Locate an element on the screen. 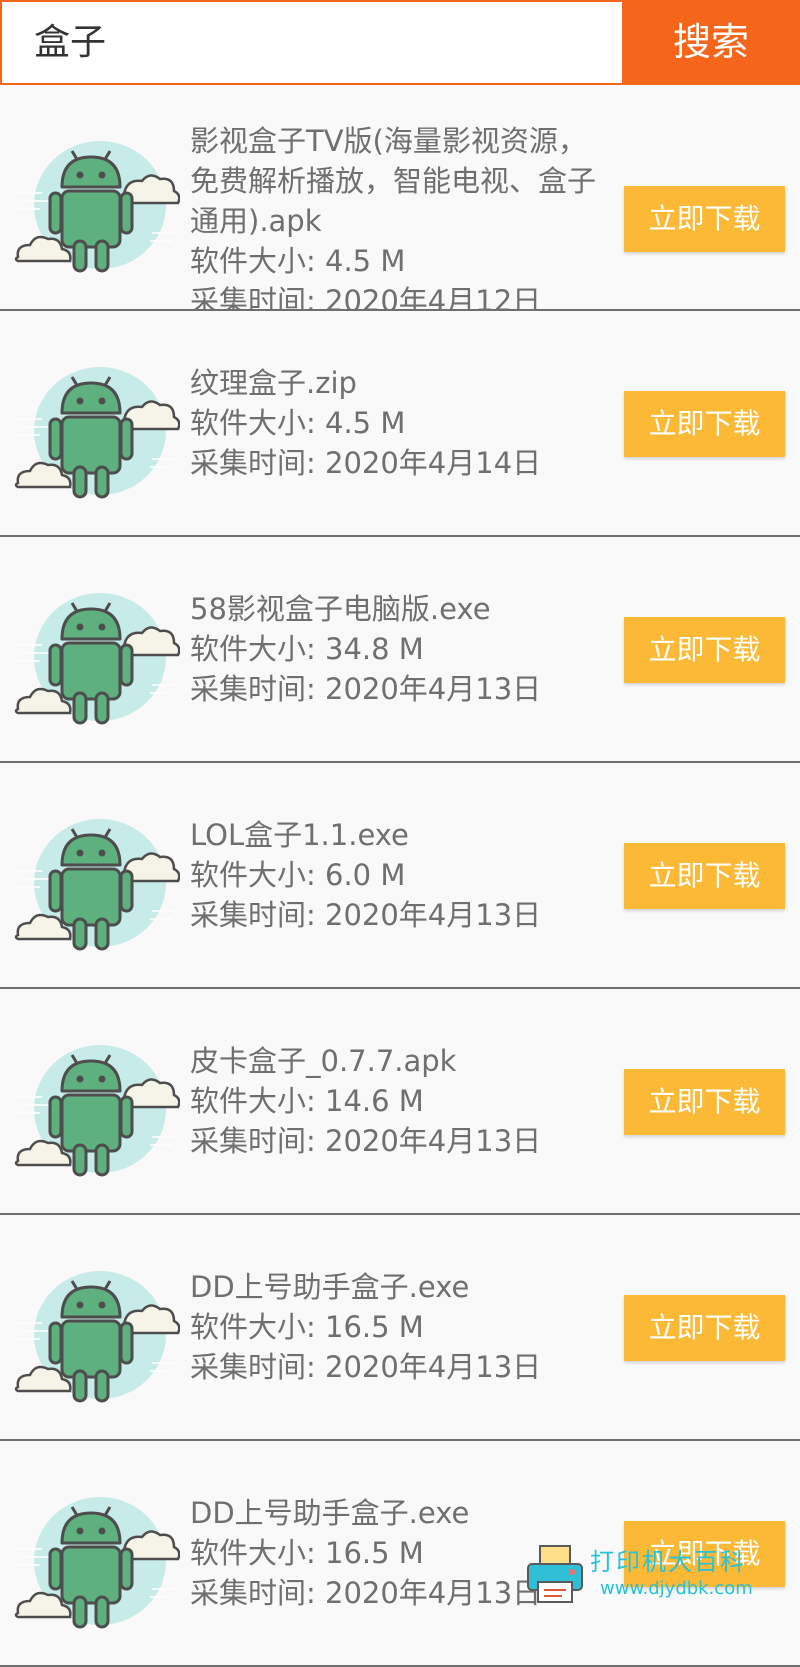 The height and width of the screenshot is (1667, 800). search-input: 盒子 is located at coordinates (312, 42).